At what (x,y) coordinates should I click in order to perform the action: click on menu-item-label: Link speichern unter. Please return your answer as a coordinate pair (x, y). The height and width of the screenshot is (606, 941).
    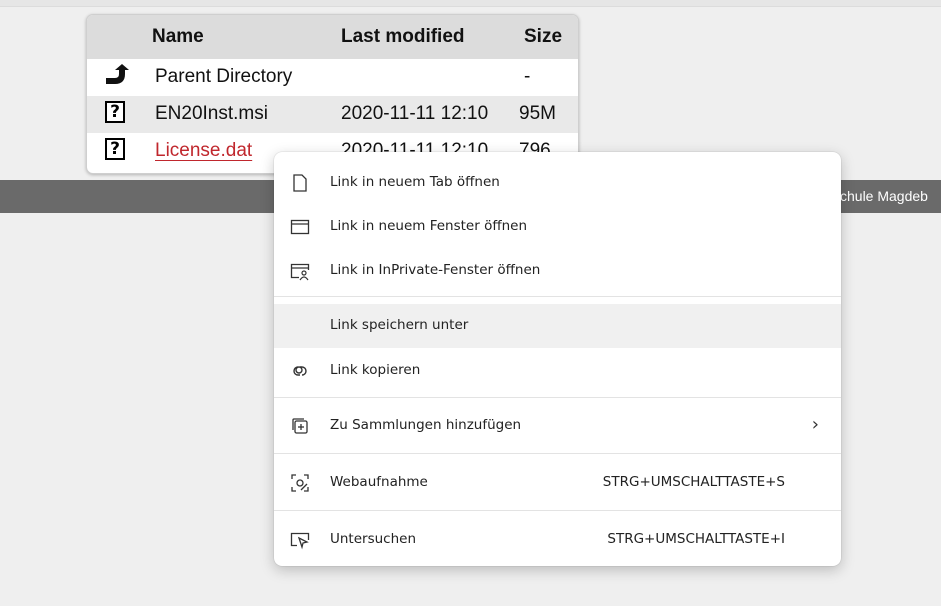
    Looking at the image, I should click on (399, 325).